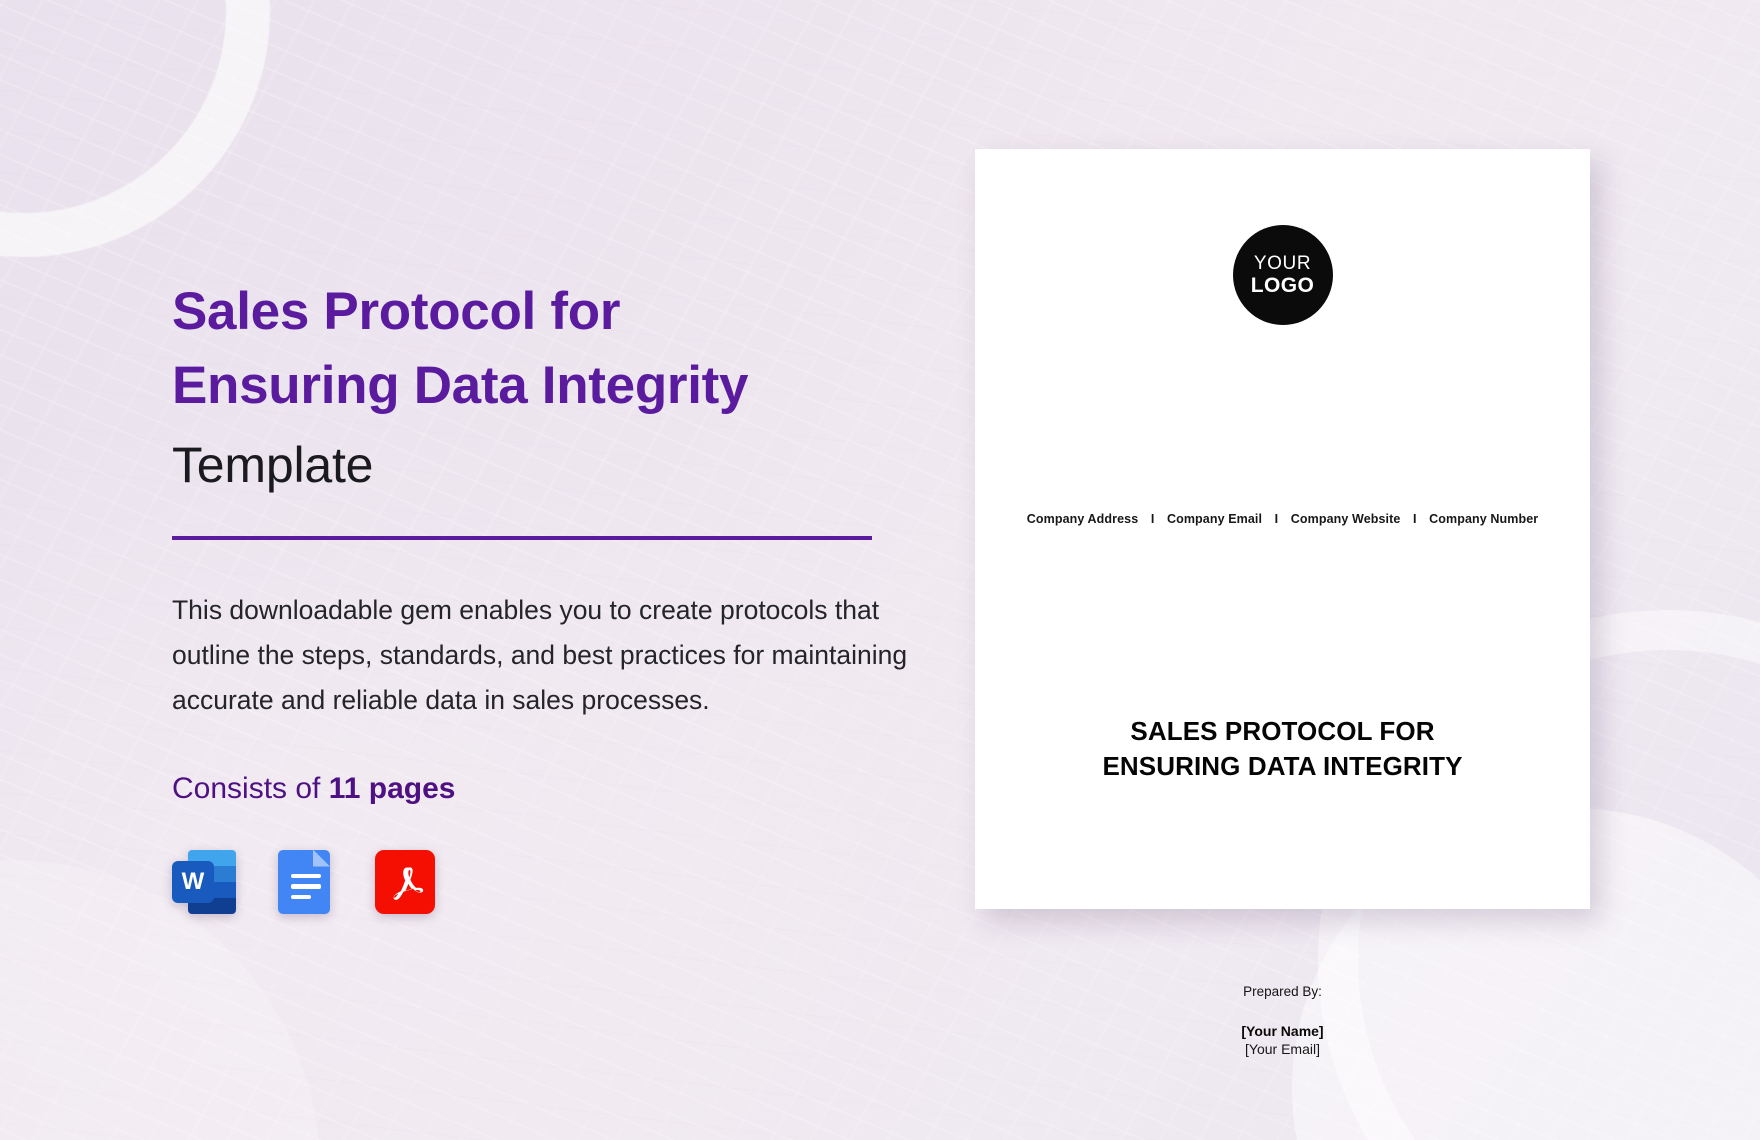 The image size is (1760, 1140). I want to click on prepared-by-label: Prepared By:, so click(1282, 991).